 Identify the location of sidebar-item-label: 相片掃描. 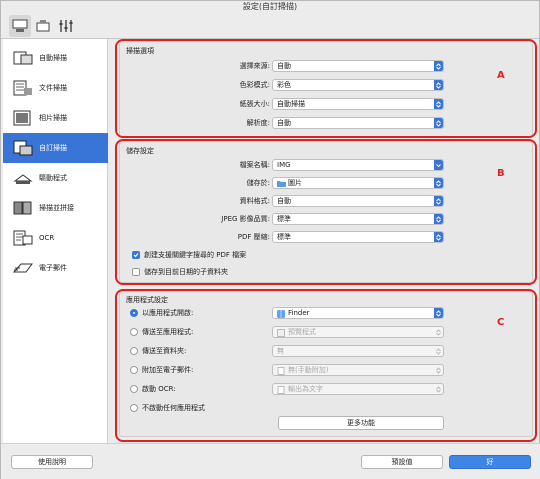
(53, 118).